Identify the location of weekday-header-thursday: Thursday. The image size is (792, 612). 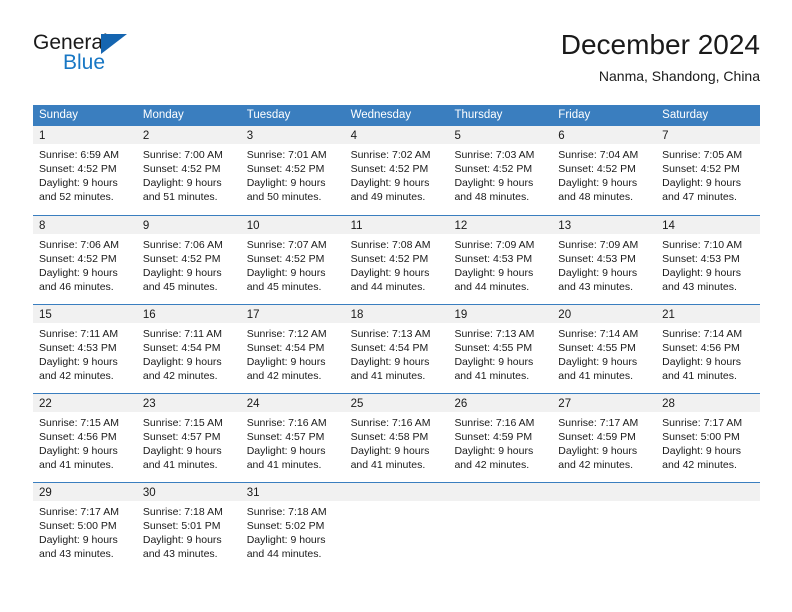
(478, 115).